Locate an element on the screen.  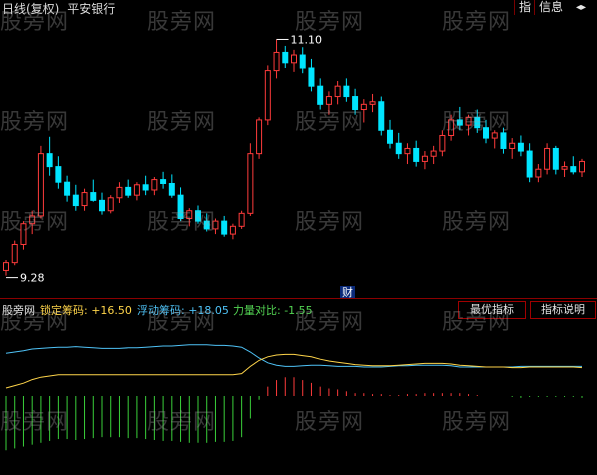
ratio-value: 力量对比: -1.55 is located at coordinates (273, 310).